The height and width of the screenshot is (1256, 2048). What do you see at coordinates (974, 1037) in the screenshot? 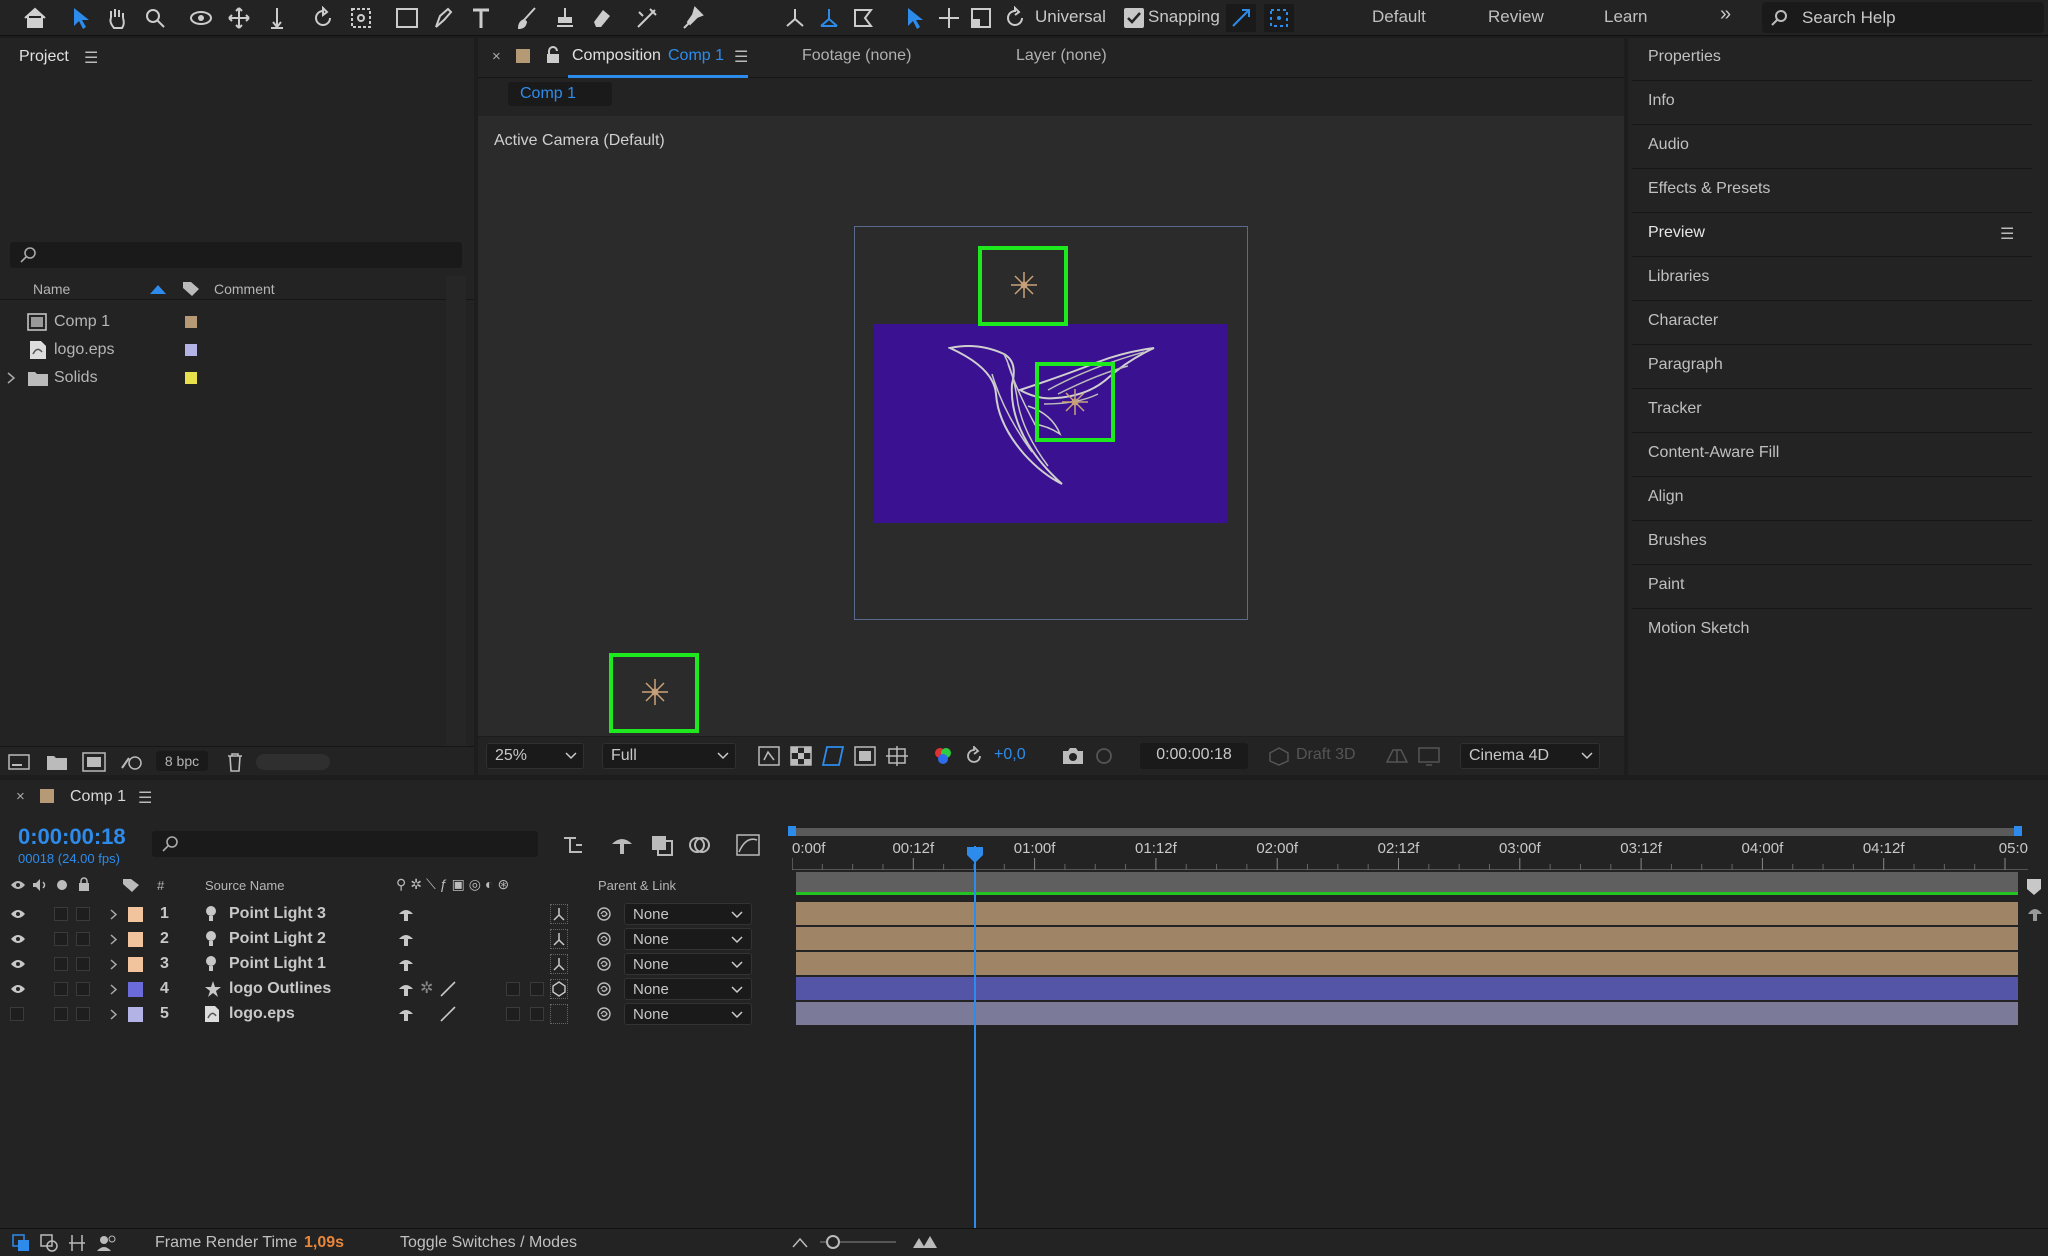
I see `current-time-indicator` at bounding box center [974, 1037].